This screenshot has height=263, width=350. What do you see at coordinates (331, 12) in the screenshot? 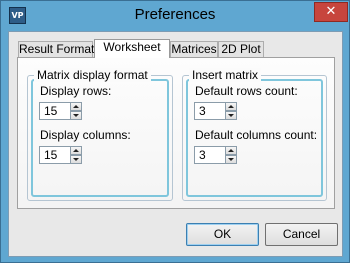
I see `close-button: ✕` at bounding box center [331, 12].